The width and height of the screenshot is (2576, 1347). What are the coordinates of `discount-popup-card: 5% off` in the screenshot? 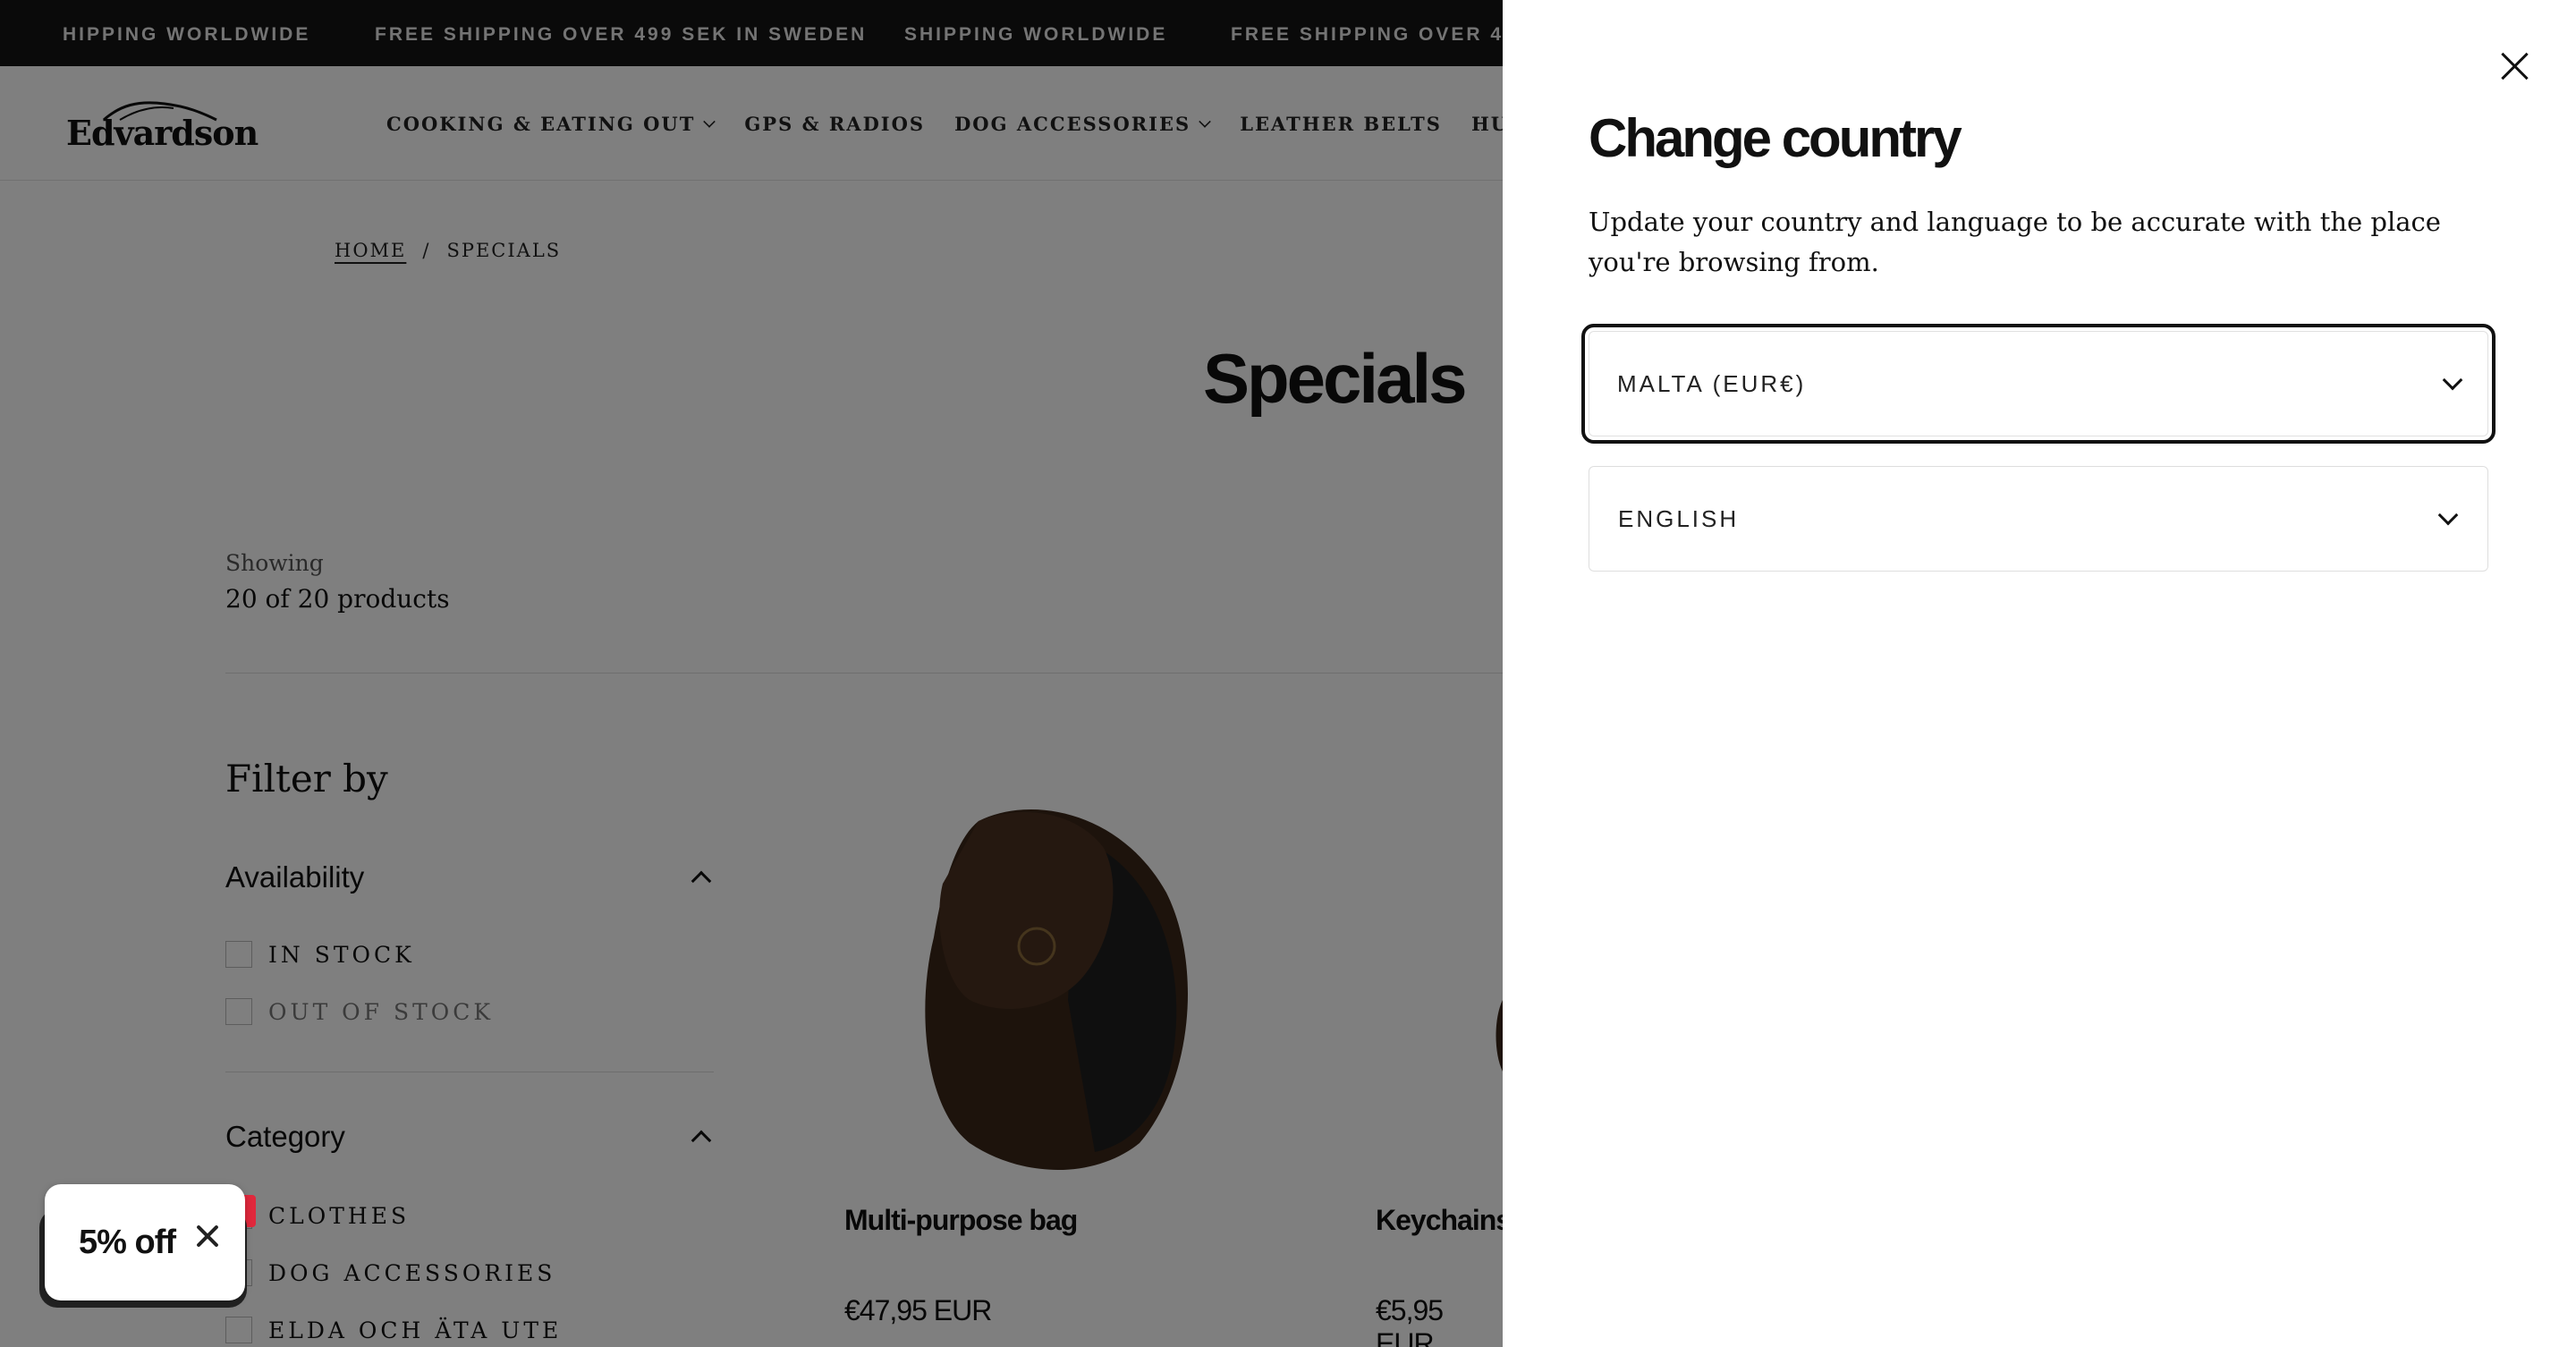 It's located at (145, 1242).